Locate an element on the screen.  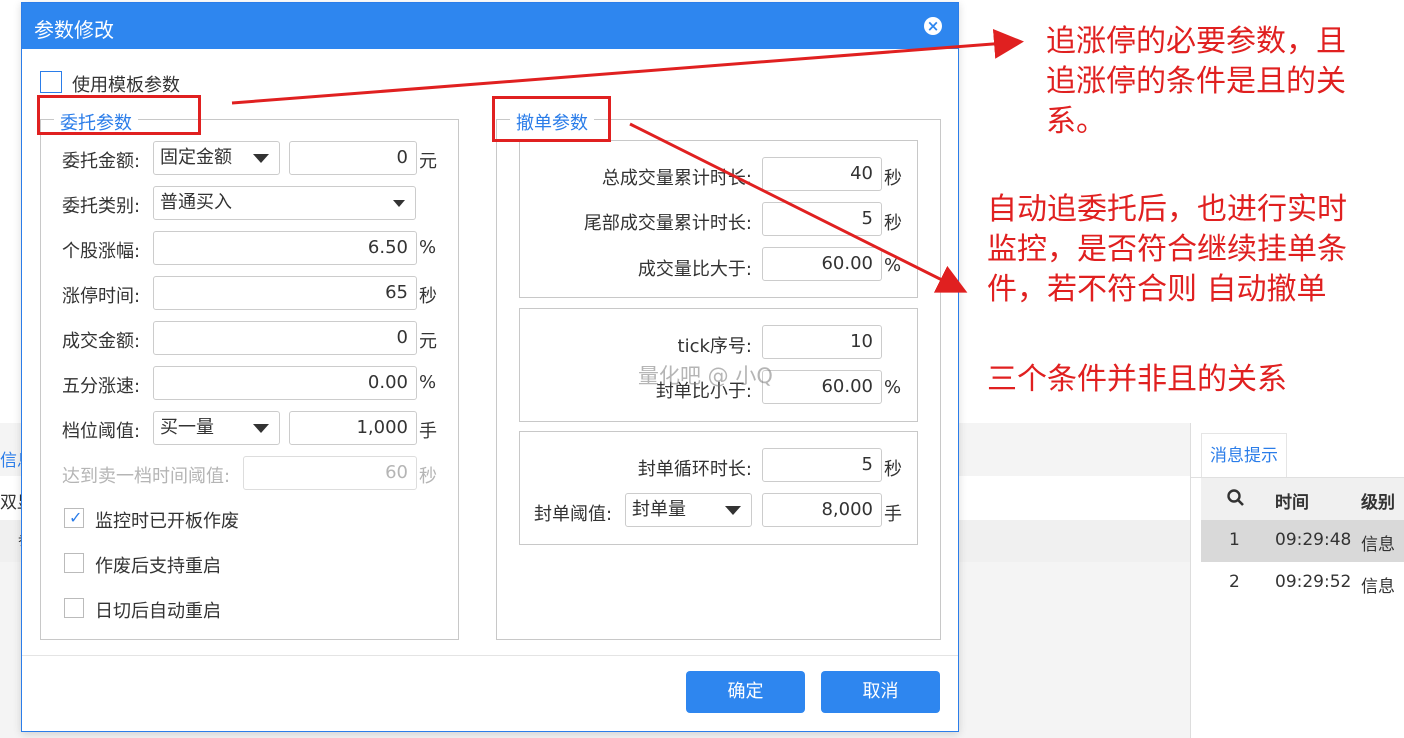
annotation-line: 自动追委托后，也进行实时 is located at coordinates (1167, 209).